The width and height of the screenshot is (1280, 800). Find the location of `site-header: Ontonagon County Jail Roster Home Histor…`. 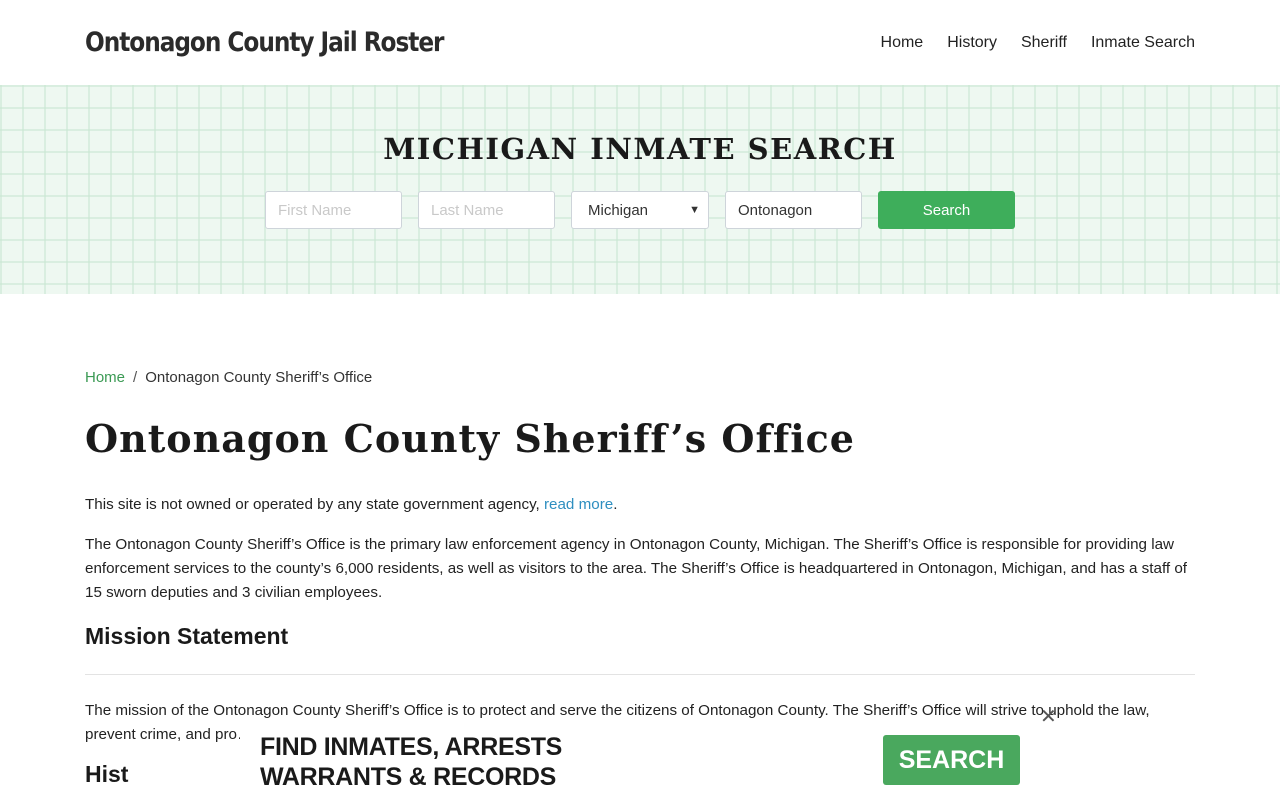

site-header: Ontonagon County Jail Roster Home Histor… is located at coordinates (640, 42).